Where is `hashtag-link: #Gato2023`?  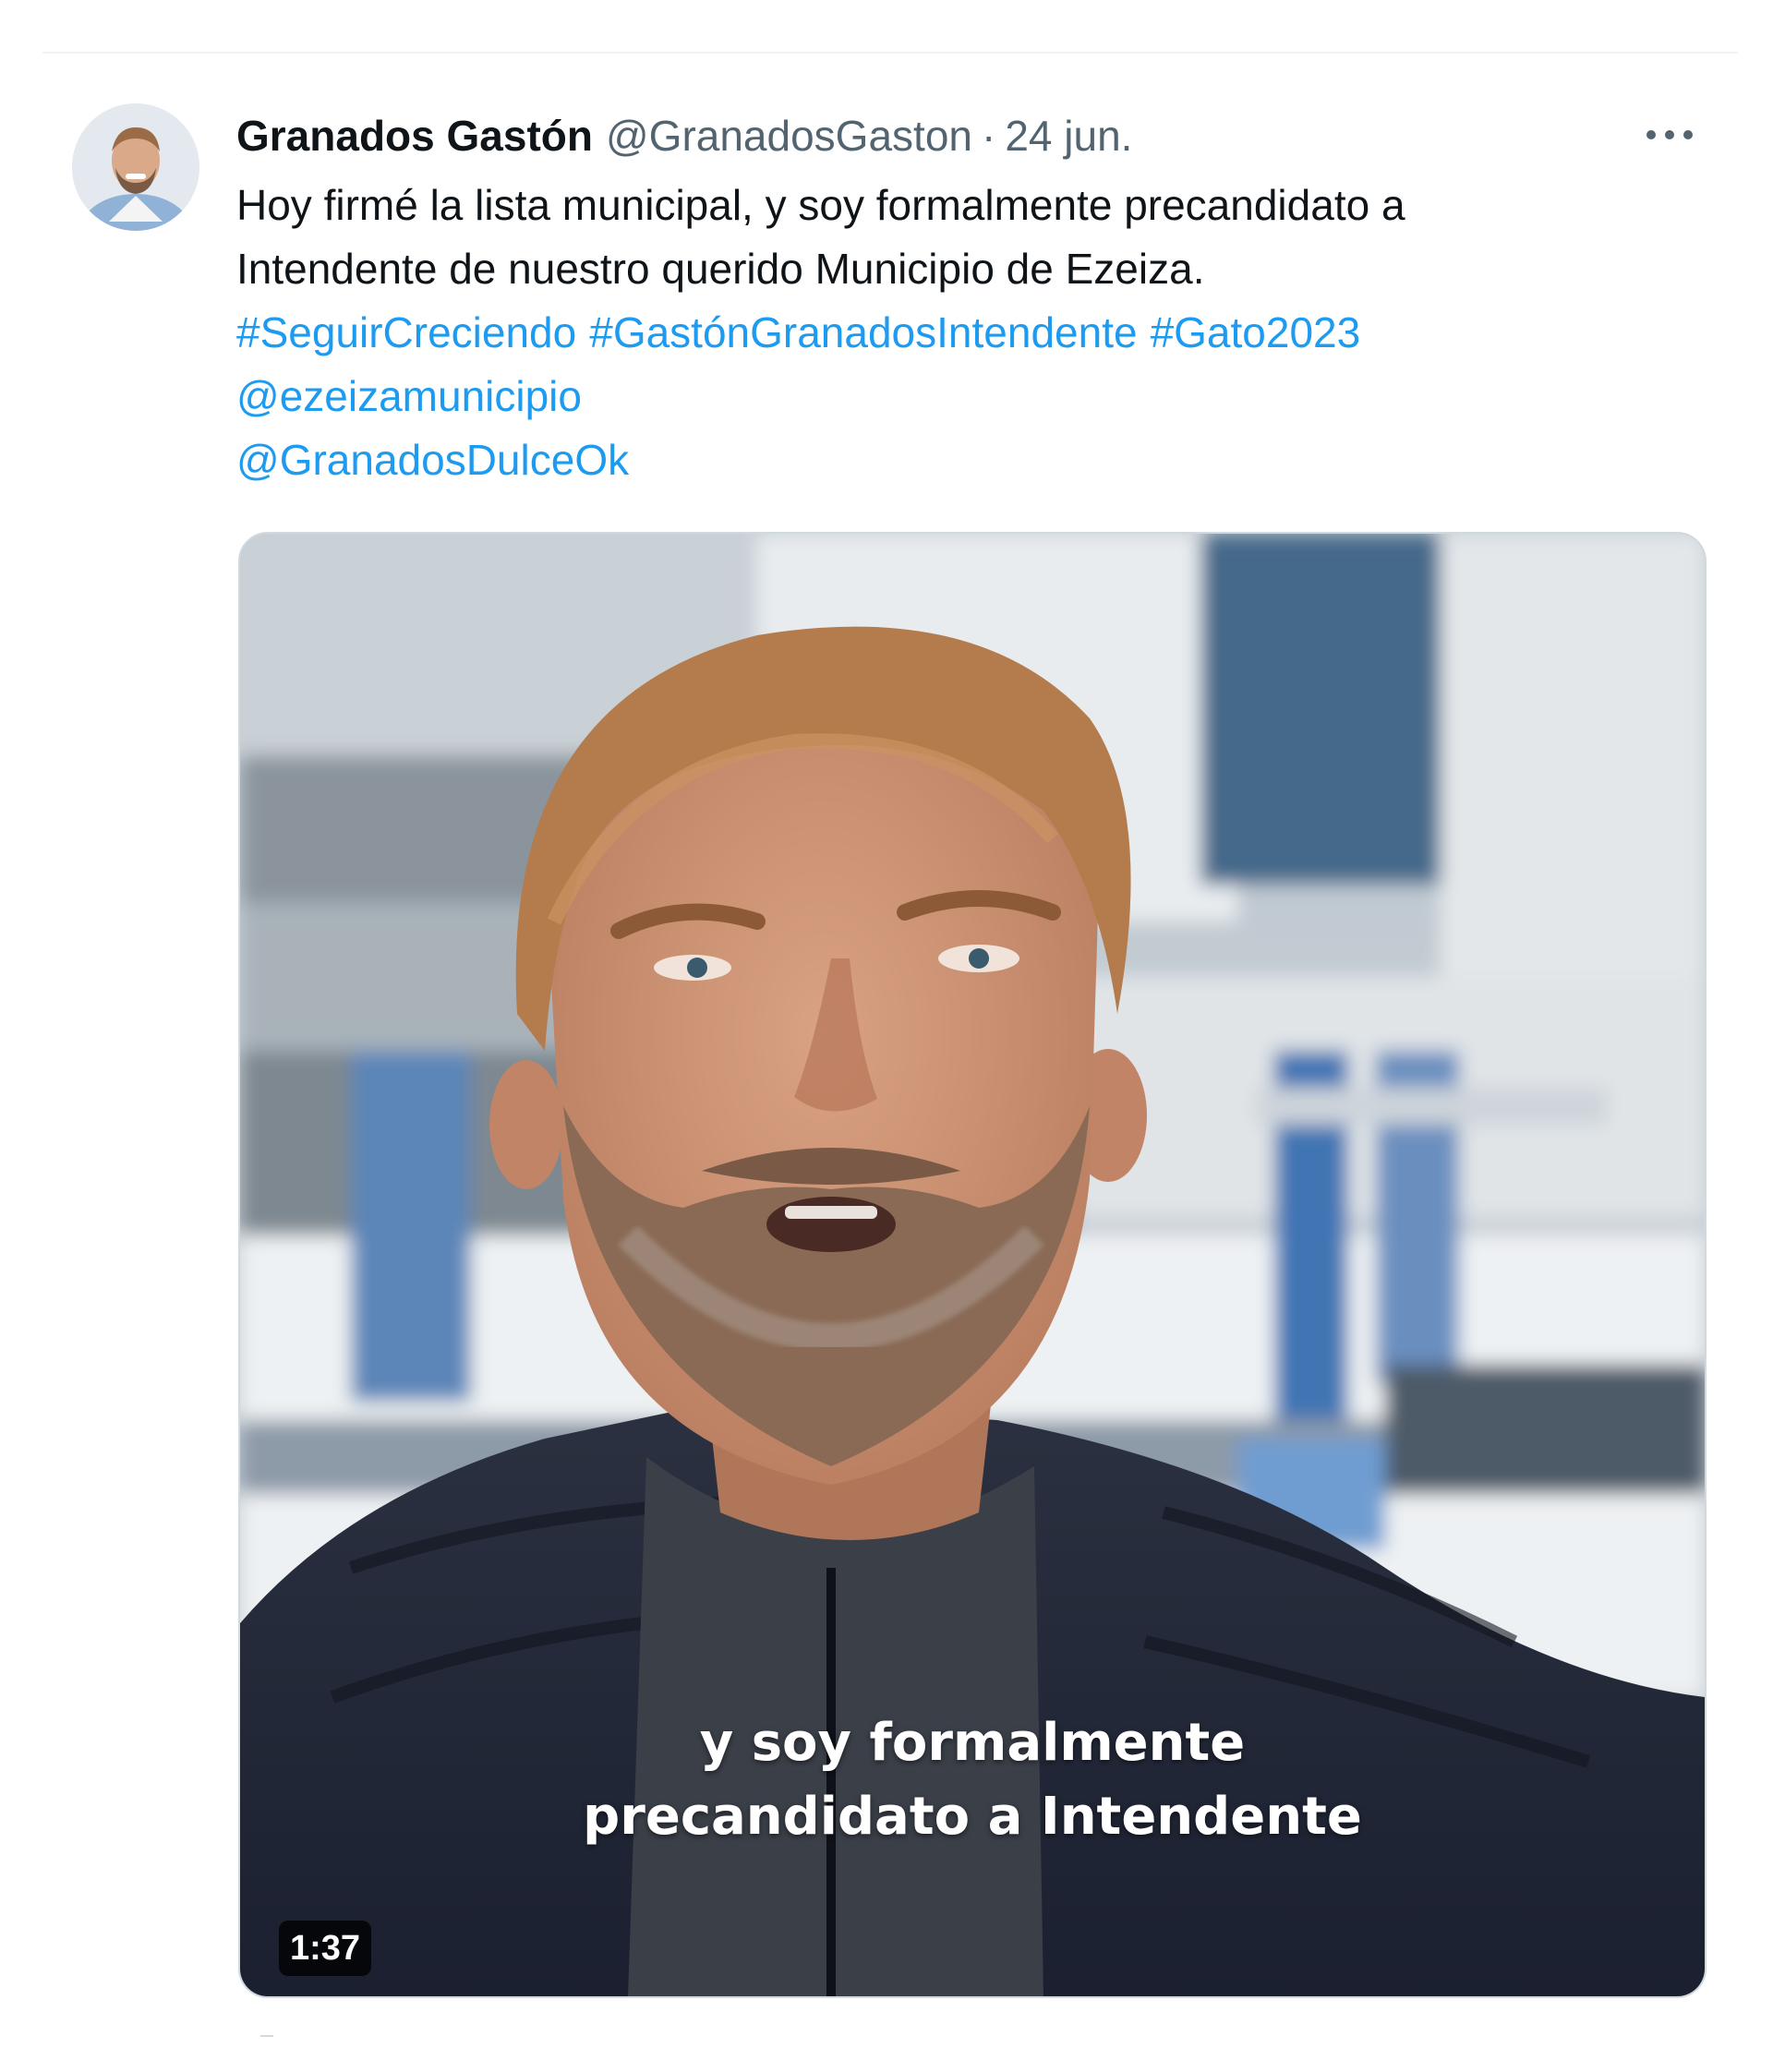
hashtag-link: #Gato2023 is located at coordinates (1256, 332).